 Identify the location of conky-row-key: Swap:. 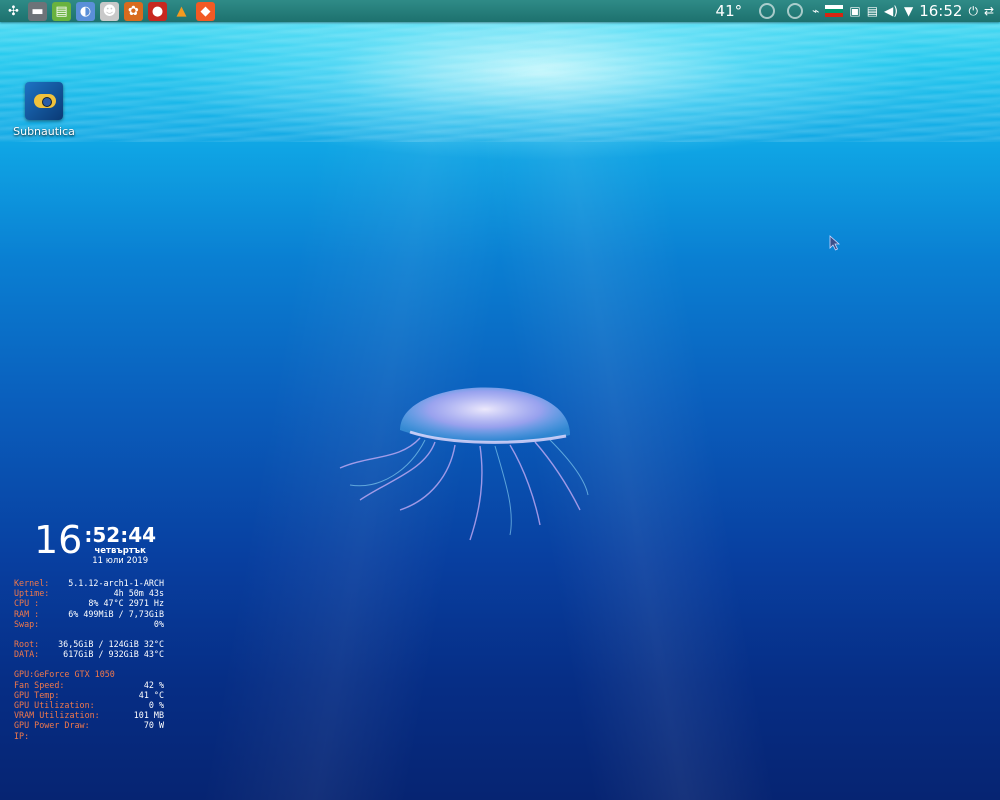
(27, 623).